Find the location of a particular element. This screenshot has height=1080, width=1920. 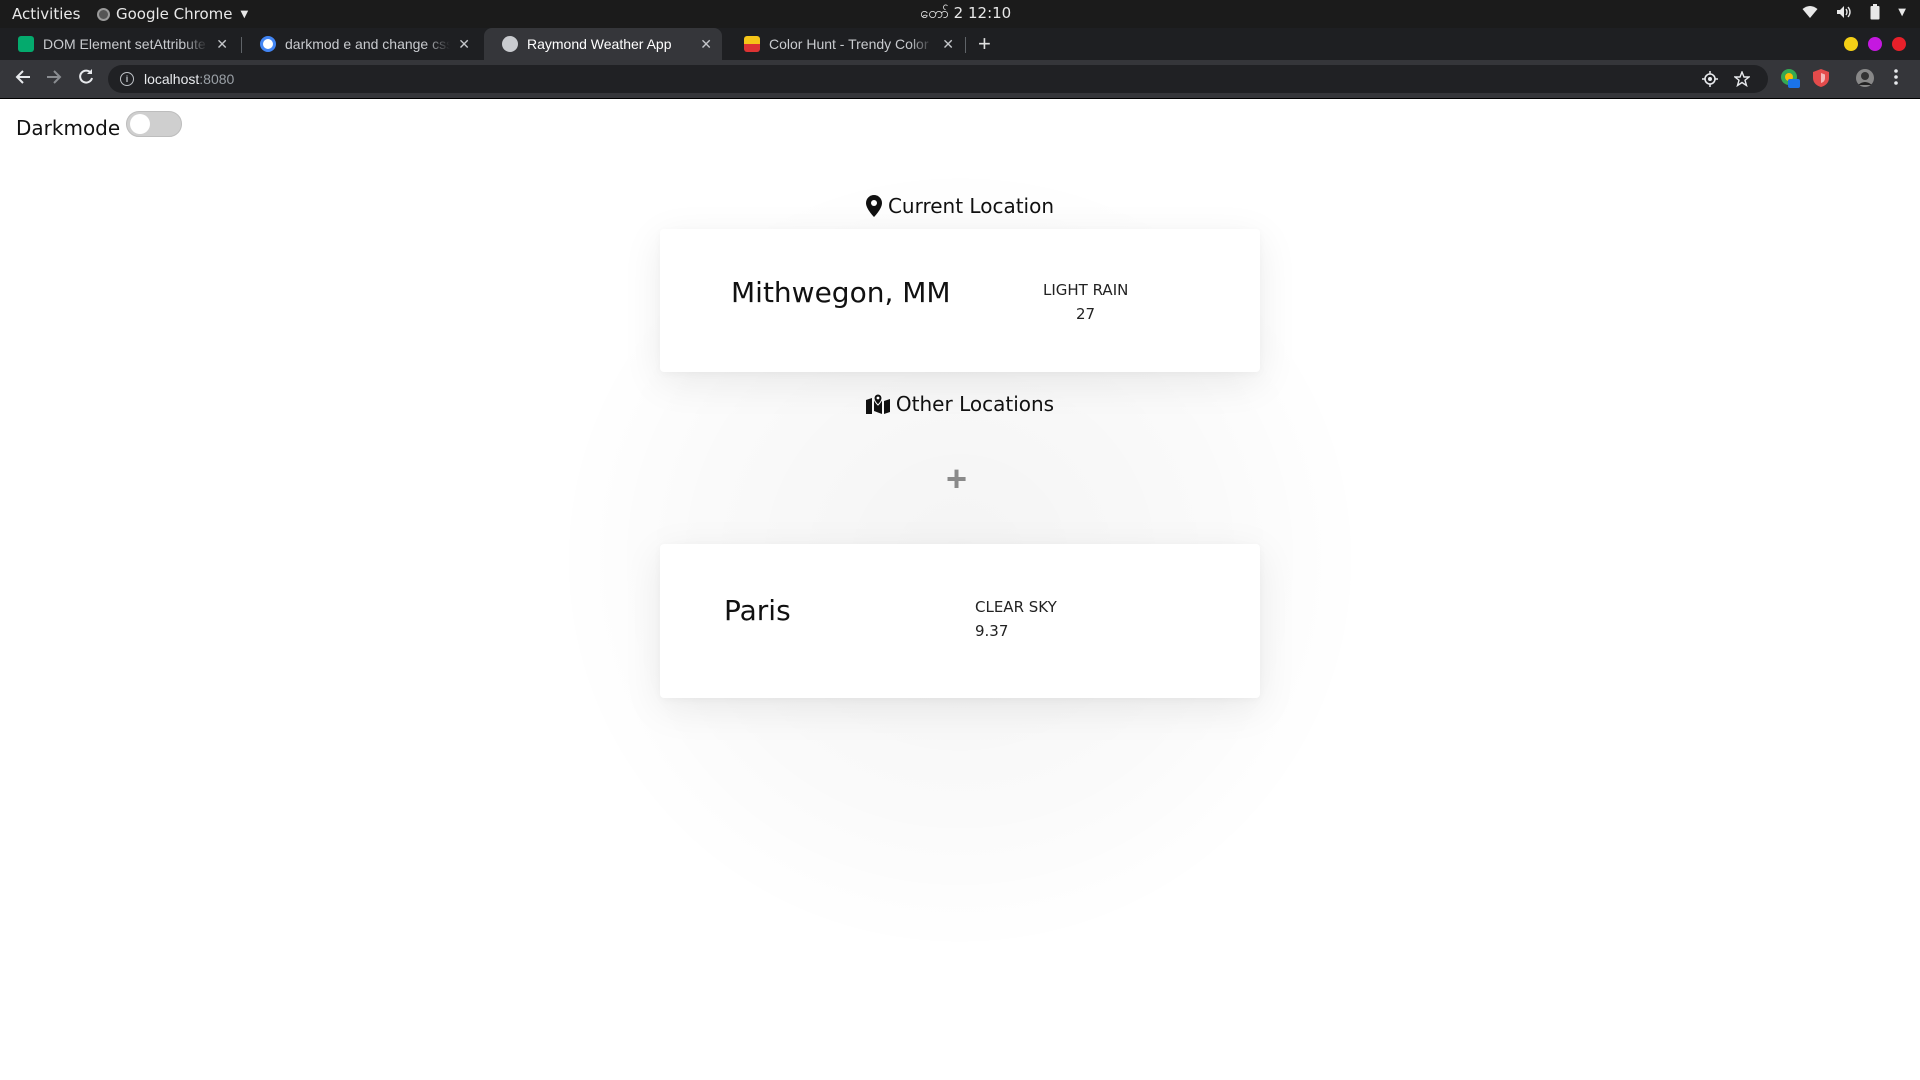

weather-description: CLEAR SKY is located at coordinates (1016, 607).